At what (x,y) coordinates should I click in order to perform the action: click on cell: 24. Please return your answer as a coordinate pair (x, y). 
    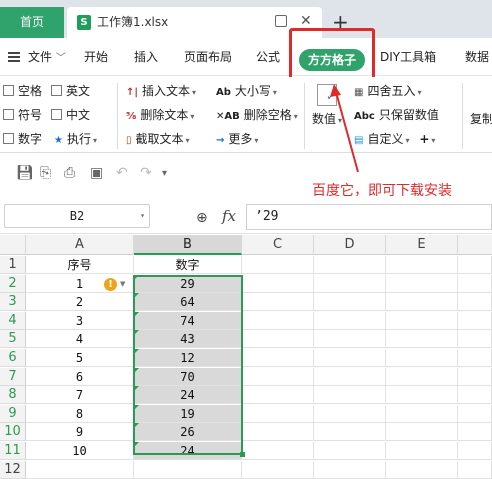
    Looking at the image, I should click on (188, 395).